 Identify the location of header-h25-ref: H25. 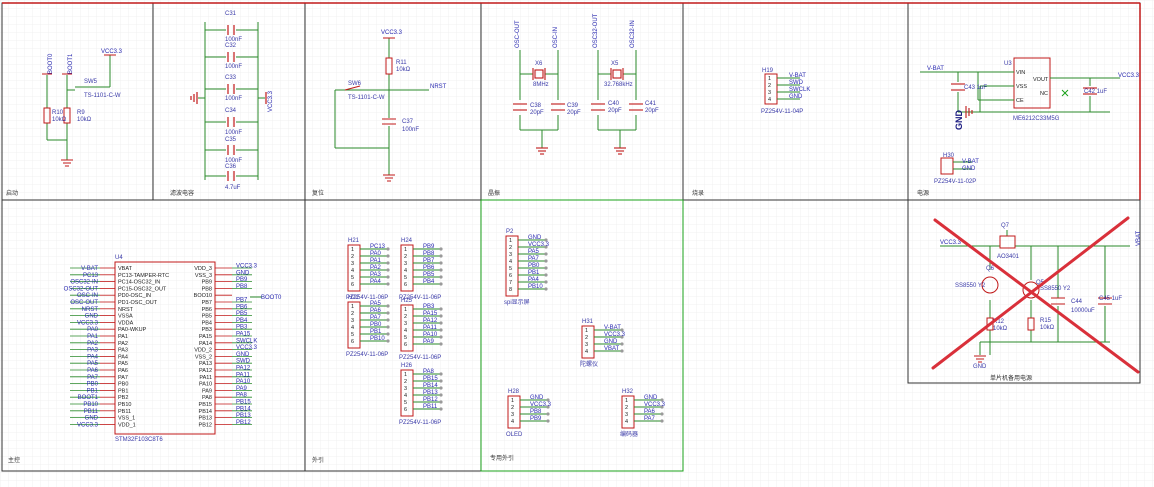
(407, 301).